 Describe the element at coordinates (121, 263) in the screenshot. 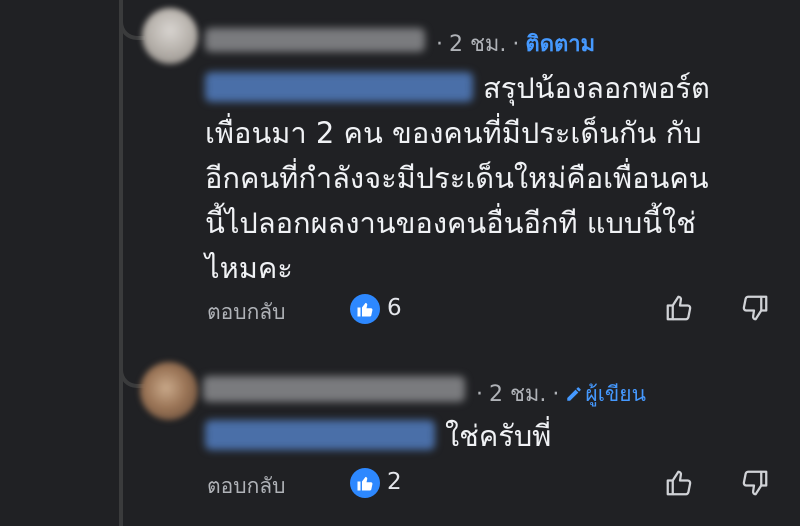

I see `thread-line` at that location.